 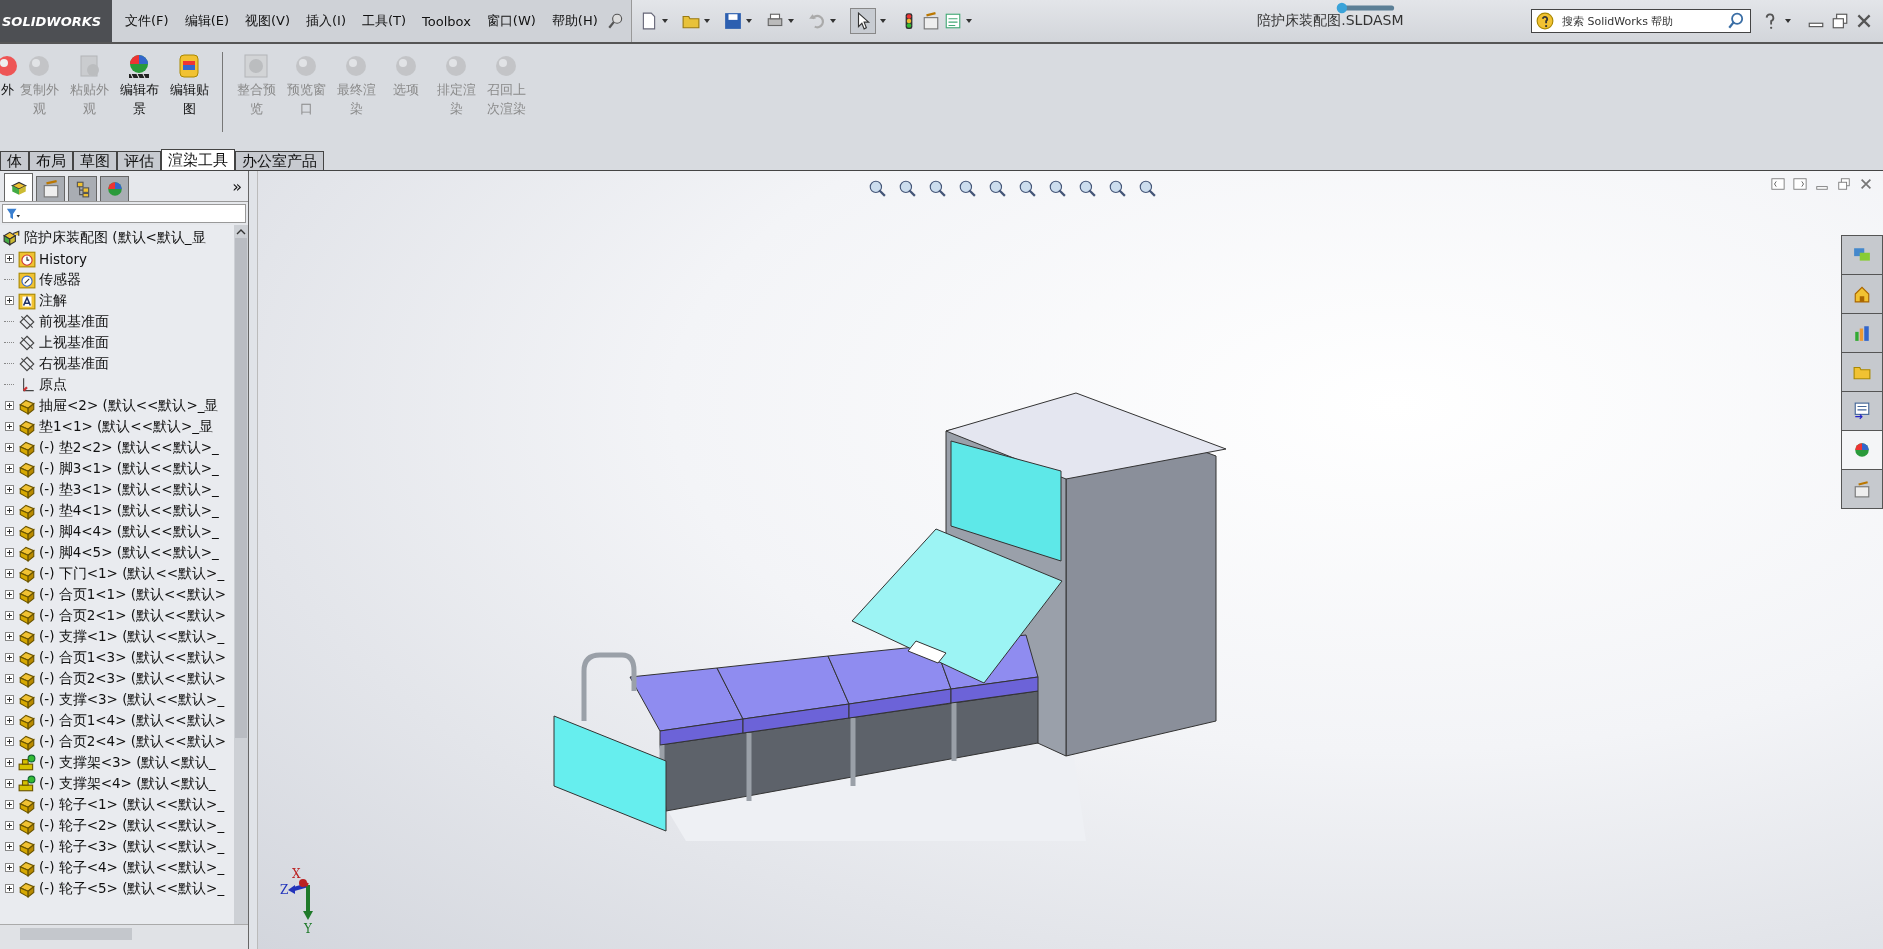 What do you see at coordinates (268, 21) in the screenshot?
I see `menu-item: 视图(V)` at bounding box center [268, 21].